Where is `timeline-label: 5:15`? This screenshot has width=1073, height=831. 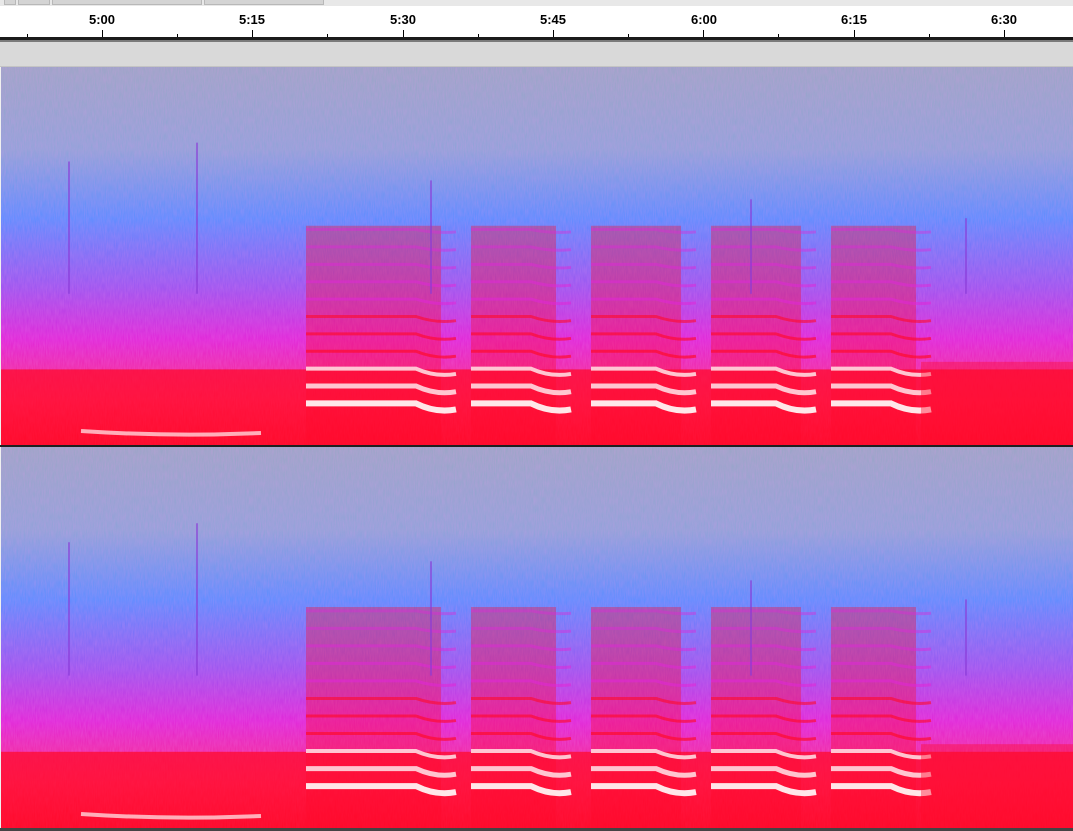 timeline-label: 5:15 is located at coordinates (252, 19).